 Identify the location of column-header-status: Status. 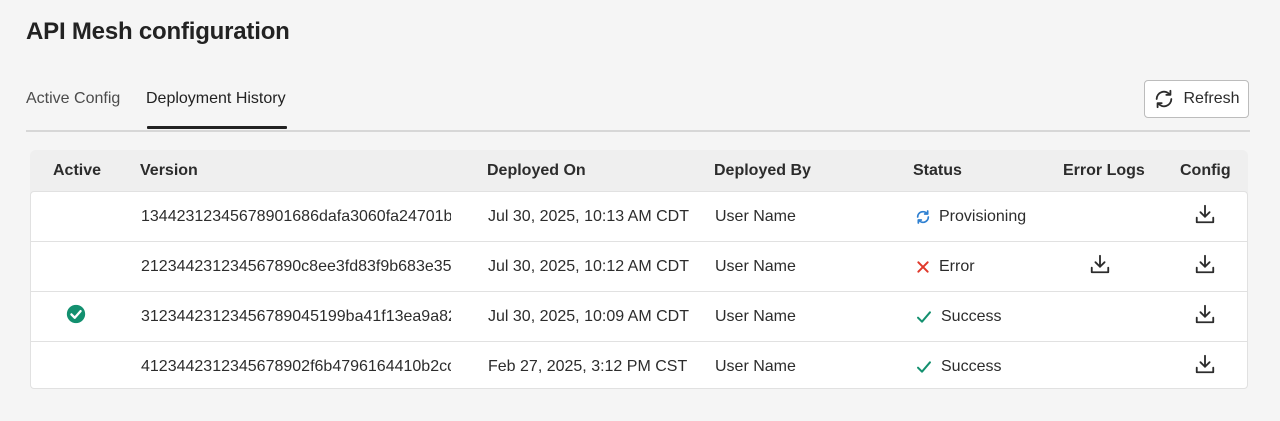
(937, 170).